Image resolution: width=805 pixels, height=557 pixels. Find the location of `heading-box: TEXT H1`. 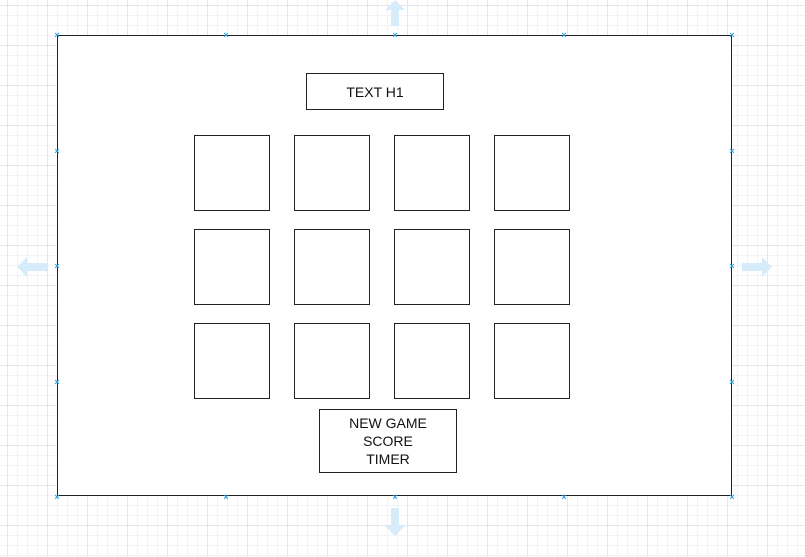

heading-box: TEXT H1 is located at coordinates (375, 91).